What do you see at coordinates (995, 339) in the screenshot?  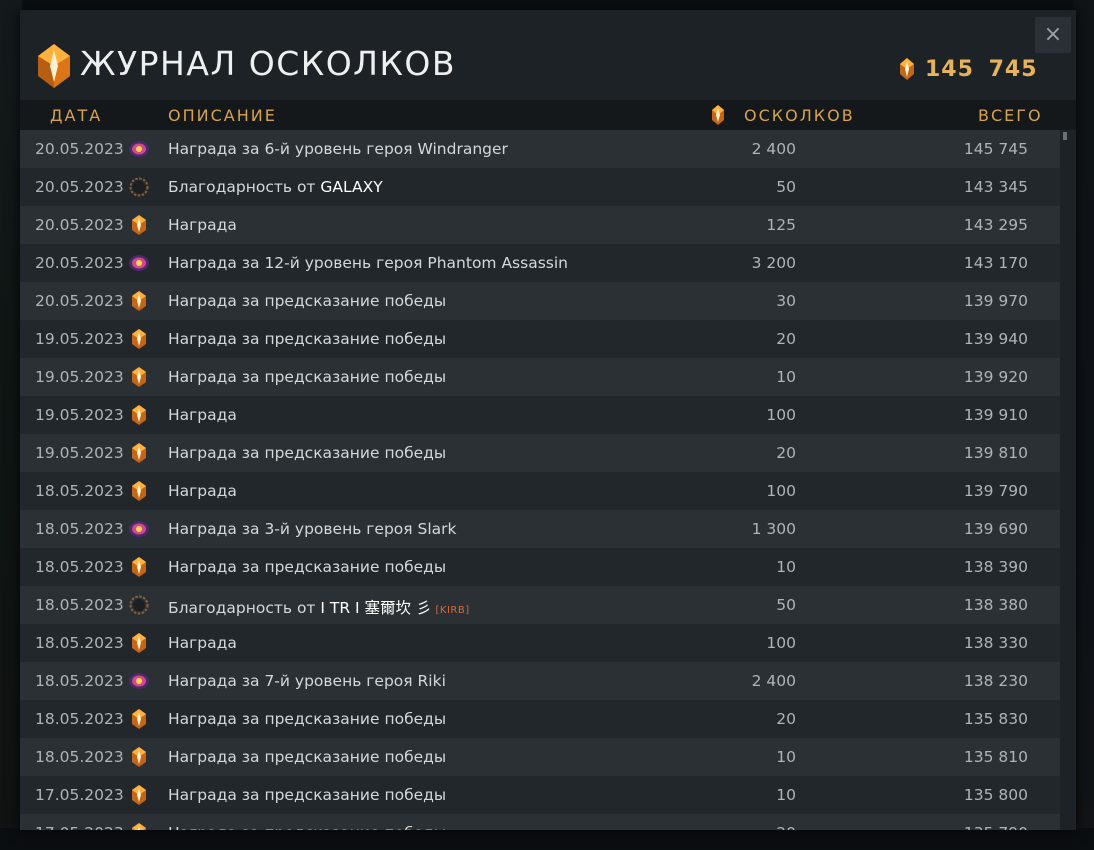 I see `row-total: 139 940` at bounding box center [995, 339].